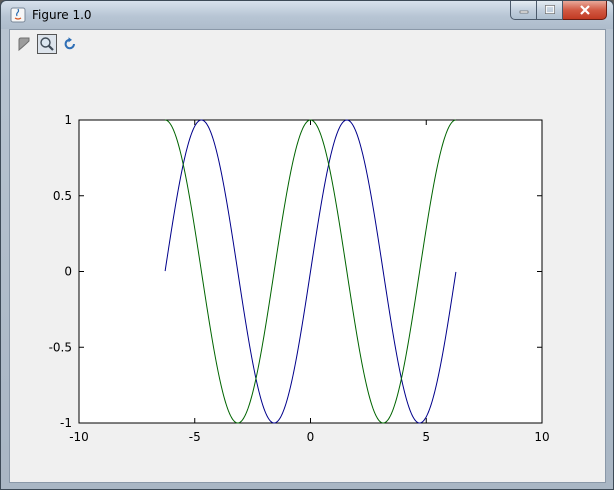  I want to click on y-tick-label: -1, so click(66, 423).